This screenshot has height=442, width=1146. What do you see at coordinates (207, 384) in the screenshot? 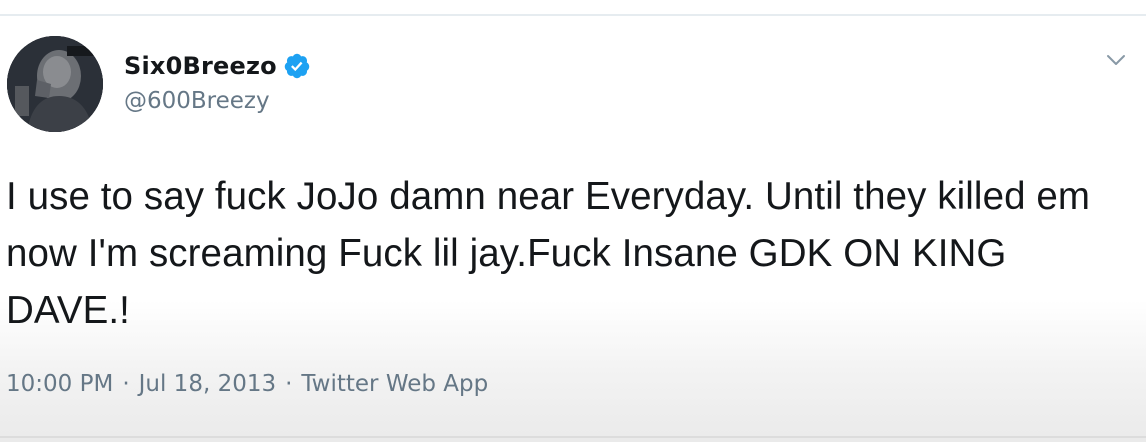
I see `tweet-date: Jul 18, 2013` at bounding box center [207, 384].